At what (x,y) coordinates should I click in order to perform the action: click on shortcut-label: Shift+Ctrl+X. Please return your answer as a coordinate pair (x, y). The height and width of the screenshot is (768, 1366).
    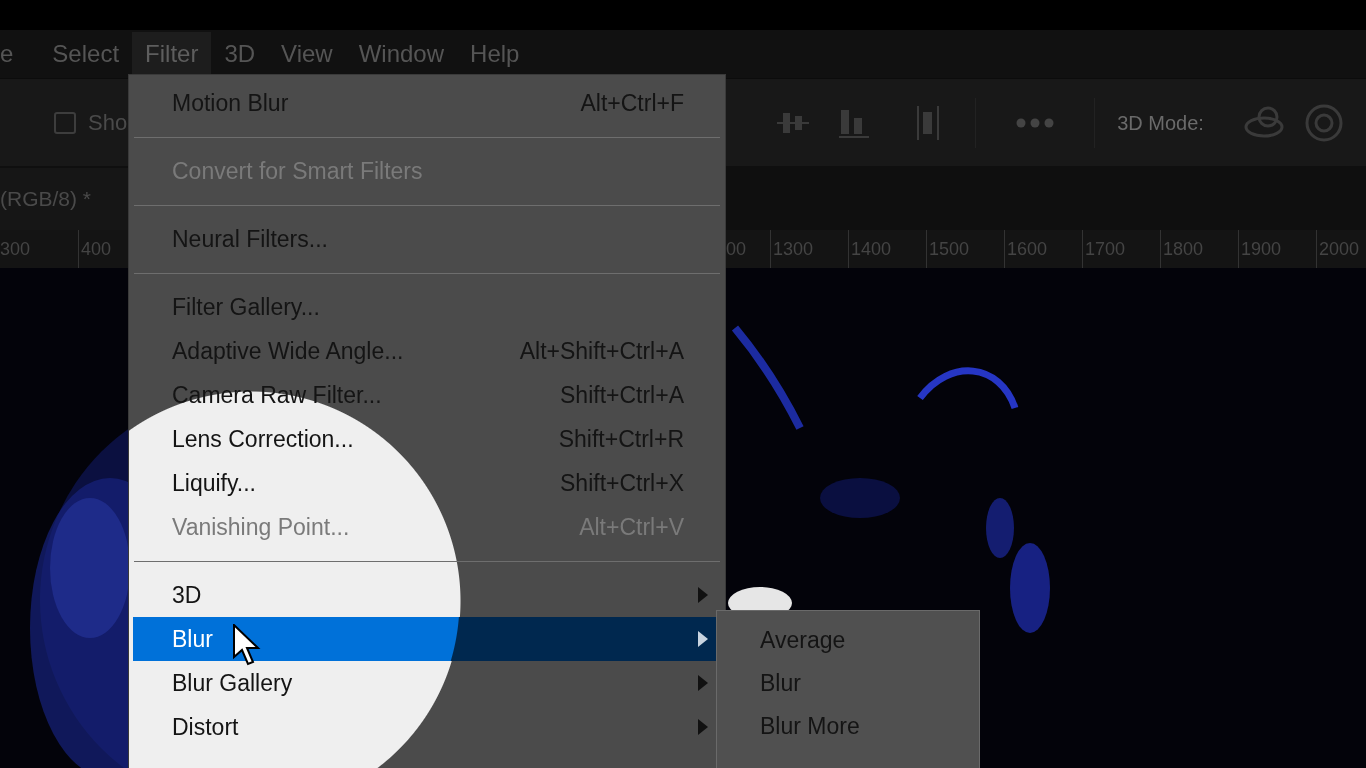
    Looking at the image, I should click on (622, 483).